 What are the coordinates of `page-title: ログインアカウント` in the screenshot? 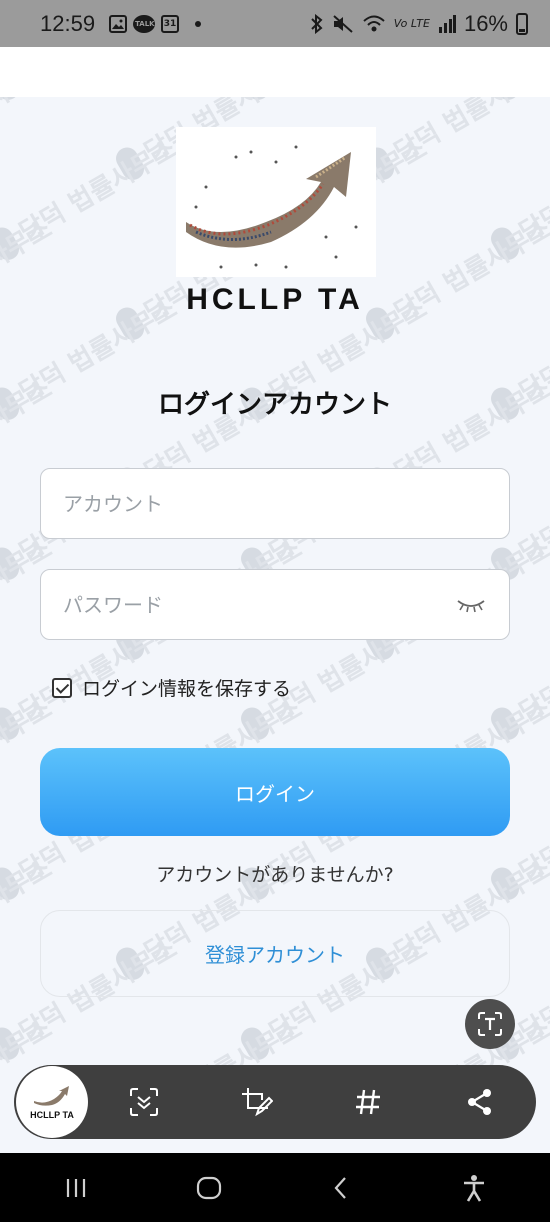 It's located at (274, 405).